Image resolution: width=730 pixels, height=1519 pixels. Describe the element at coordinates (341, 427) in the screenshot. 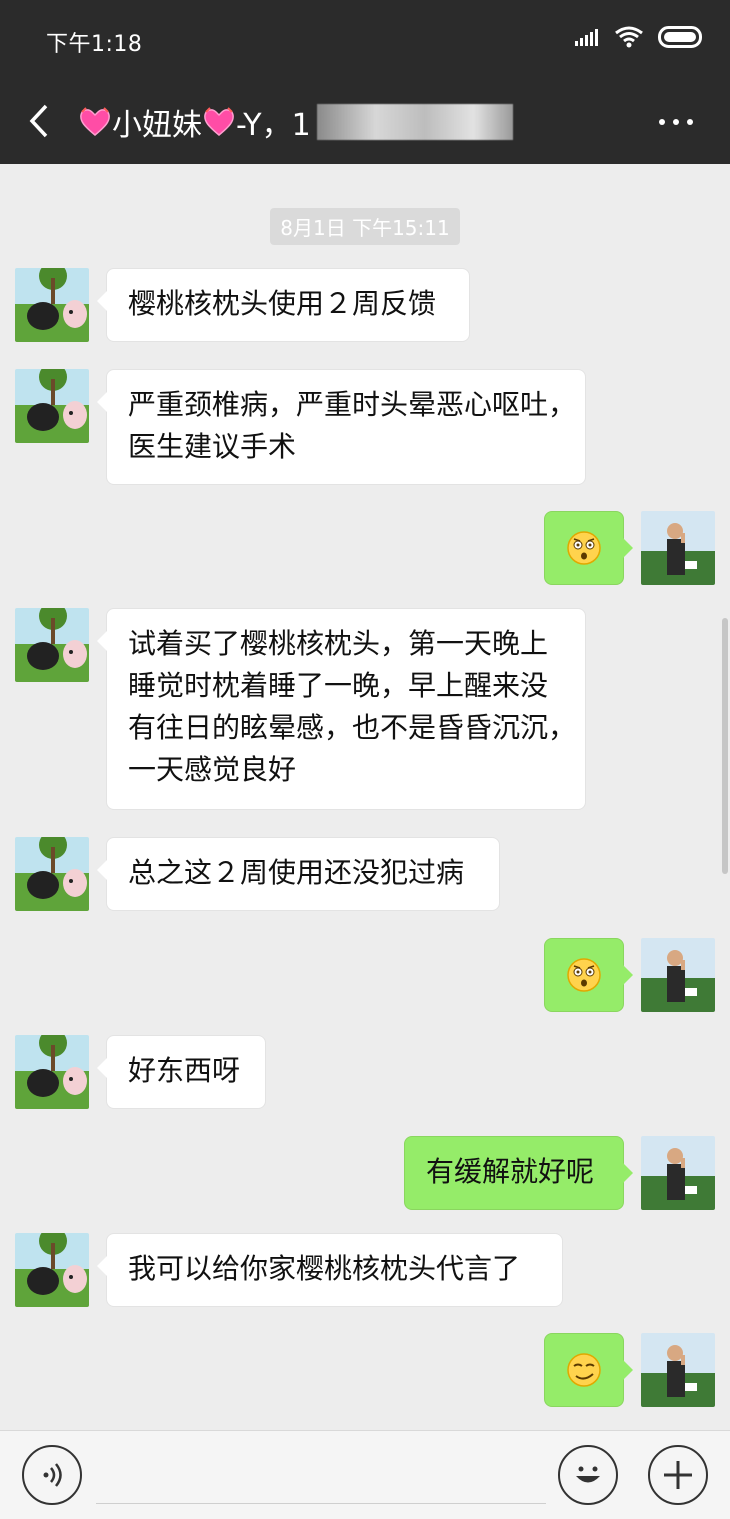

I see `message-bubble: 严重颈椎病，严重时头晕恶心呕吐， 医生建议手术` at that location.